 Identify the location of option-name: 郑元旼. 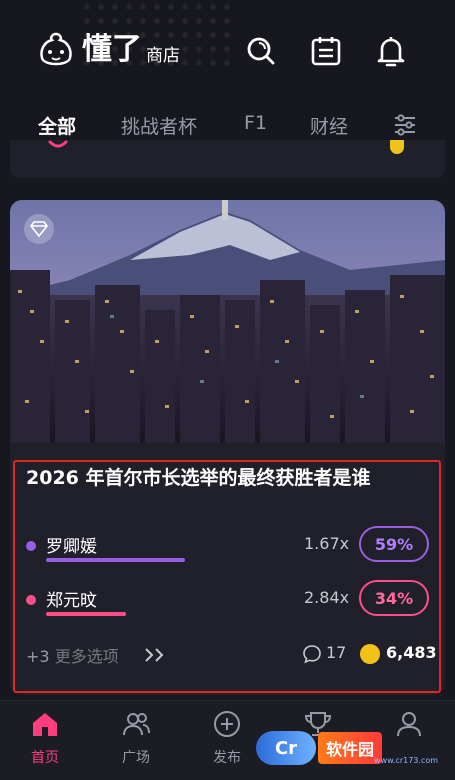
(71, 601).